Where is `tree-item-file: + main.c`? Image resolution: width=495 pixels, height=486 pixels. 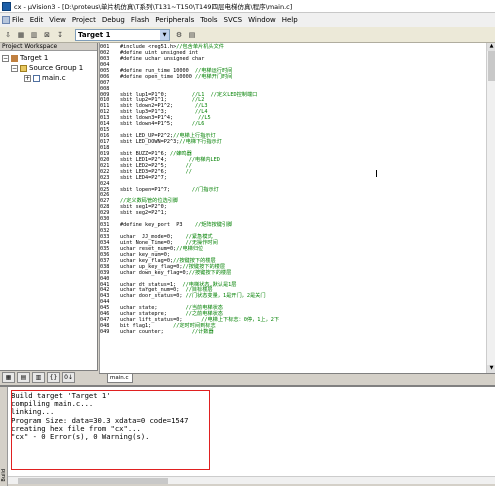 tree-item-file: + main.c is located at coordinates (45, 78).